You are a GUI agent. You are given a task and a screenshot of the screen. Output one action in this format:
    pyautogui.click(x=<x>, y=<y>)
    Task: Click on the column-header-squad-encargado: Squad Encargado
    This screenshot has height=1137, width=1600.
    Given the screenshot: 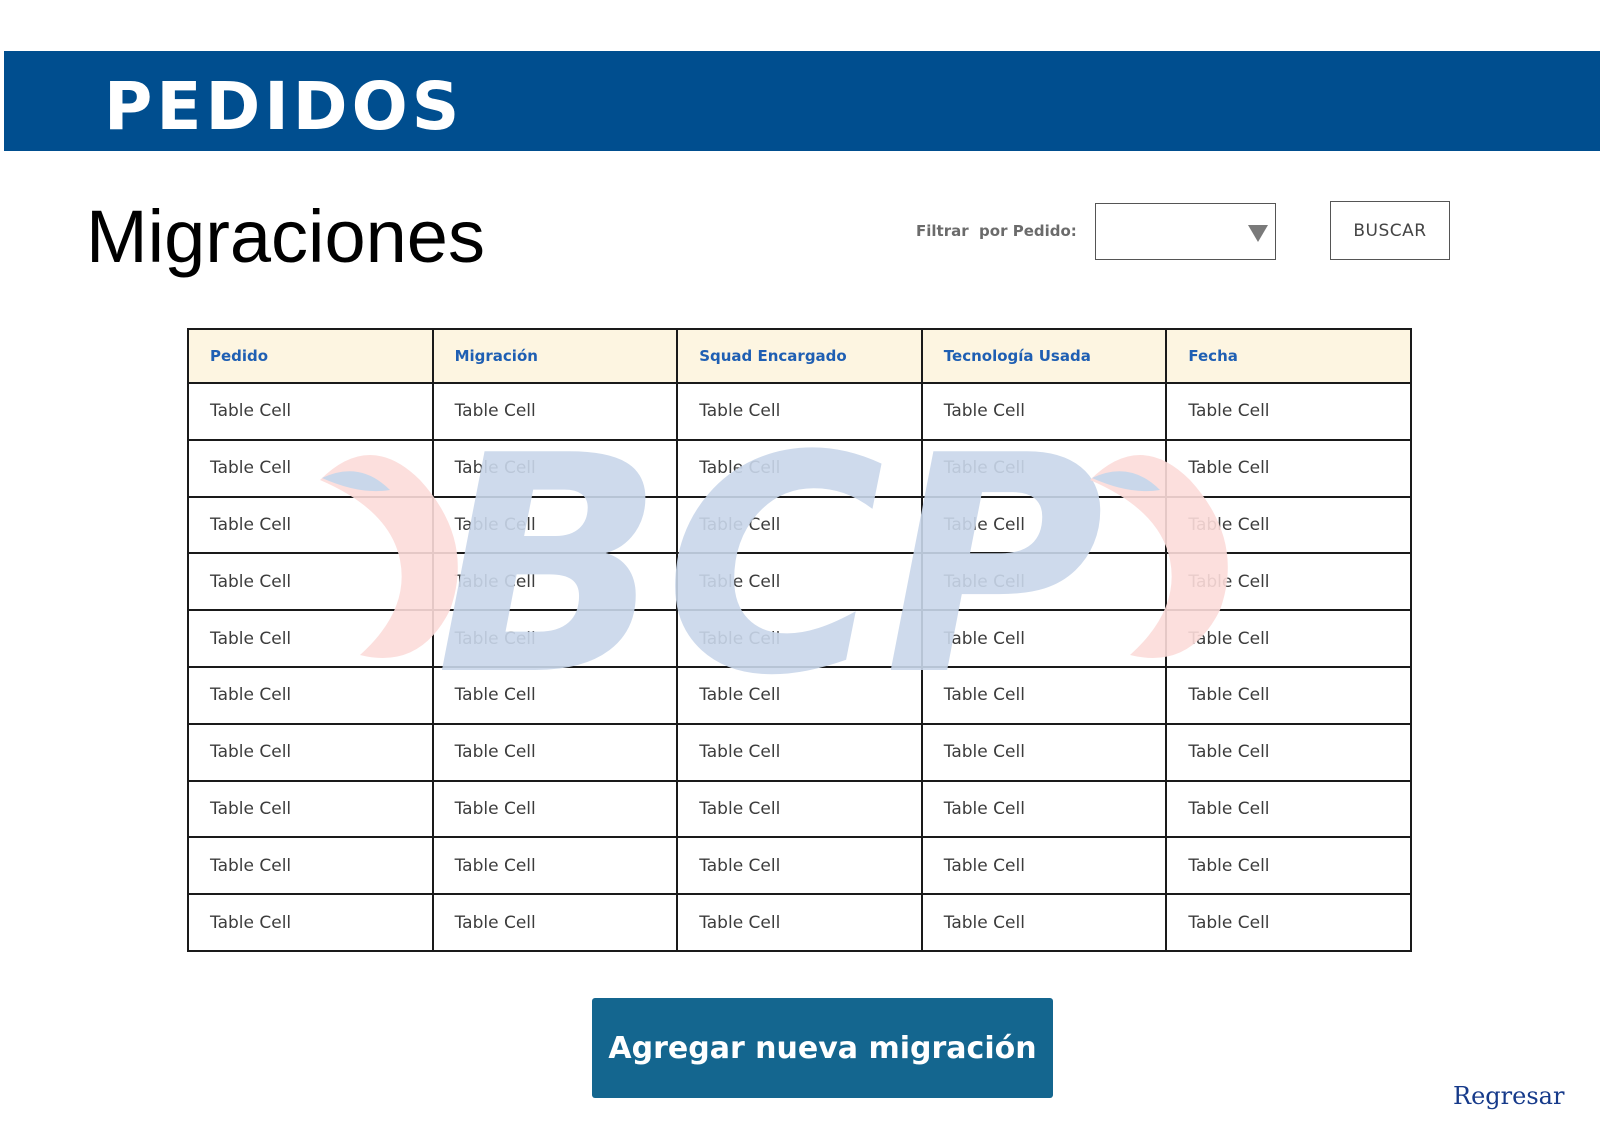 What is the action you would take?
    pyautogui.click(x=799, y=356)
    